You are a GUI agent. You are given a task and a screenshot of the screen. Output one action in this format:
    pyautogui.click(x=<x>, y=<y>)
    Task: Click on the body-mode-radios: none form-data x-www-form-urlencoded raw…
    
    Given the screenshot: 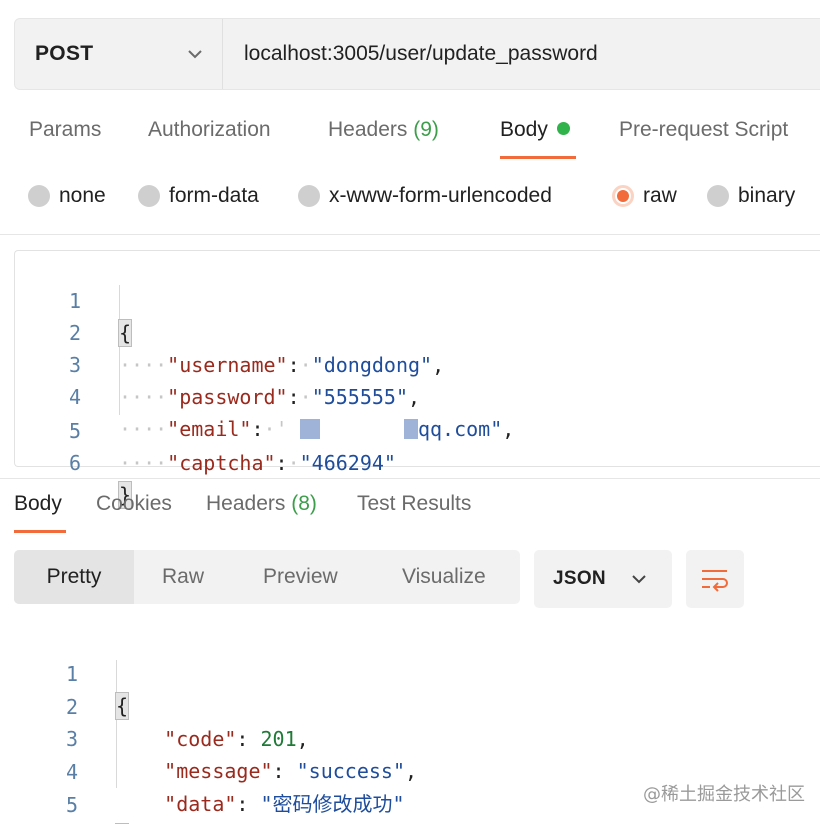 What is the action you would take?
    pyautogui.click(x=410, y=198)
    